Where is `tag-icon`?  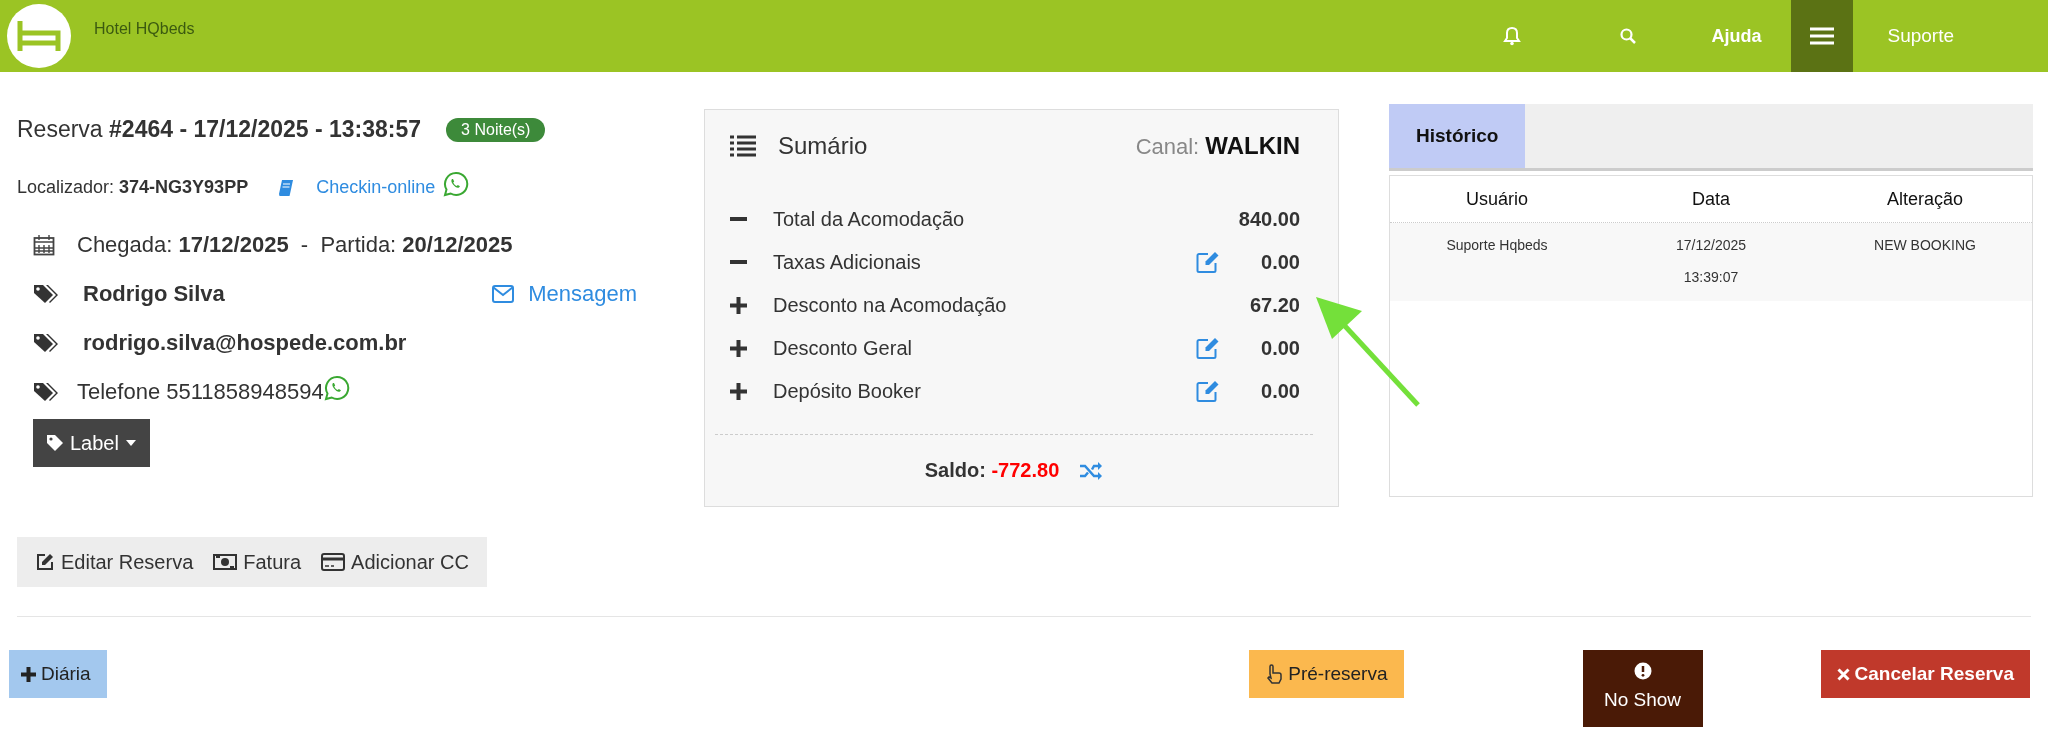 tag-icon is located at coordinates (55, 443).